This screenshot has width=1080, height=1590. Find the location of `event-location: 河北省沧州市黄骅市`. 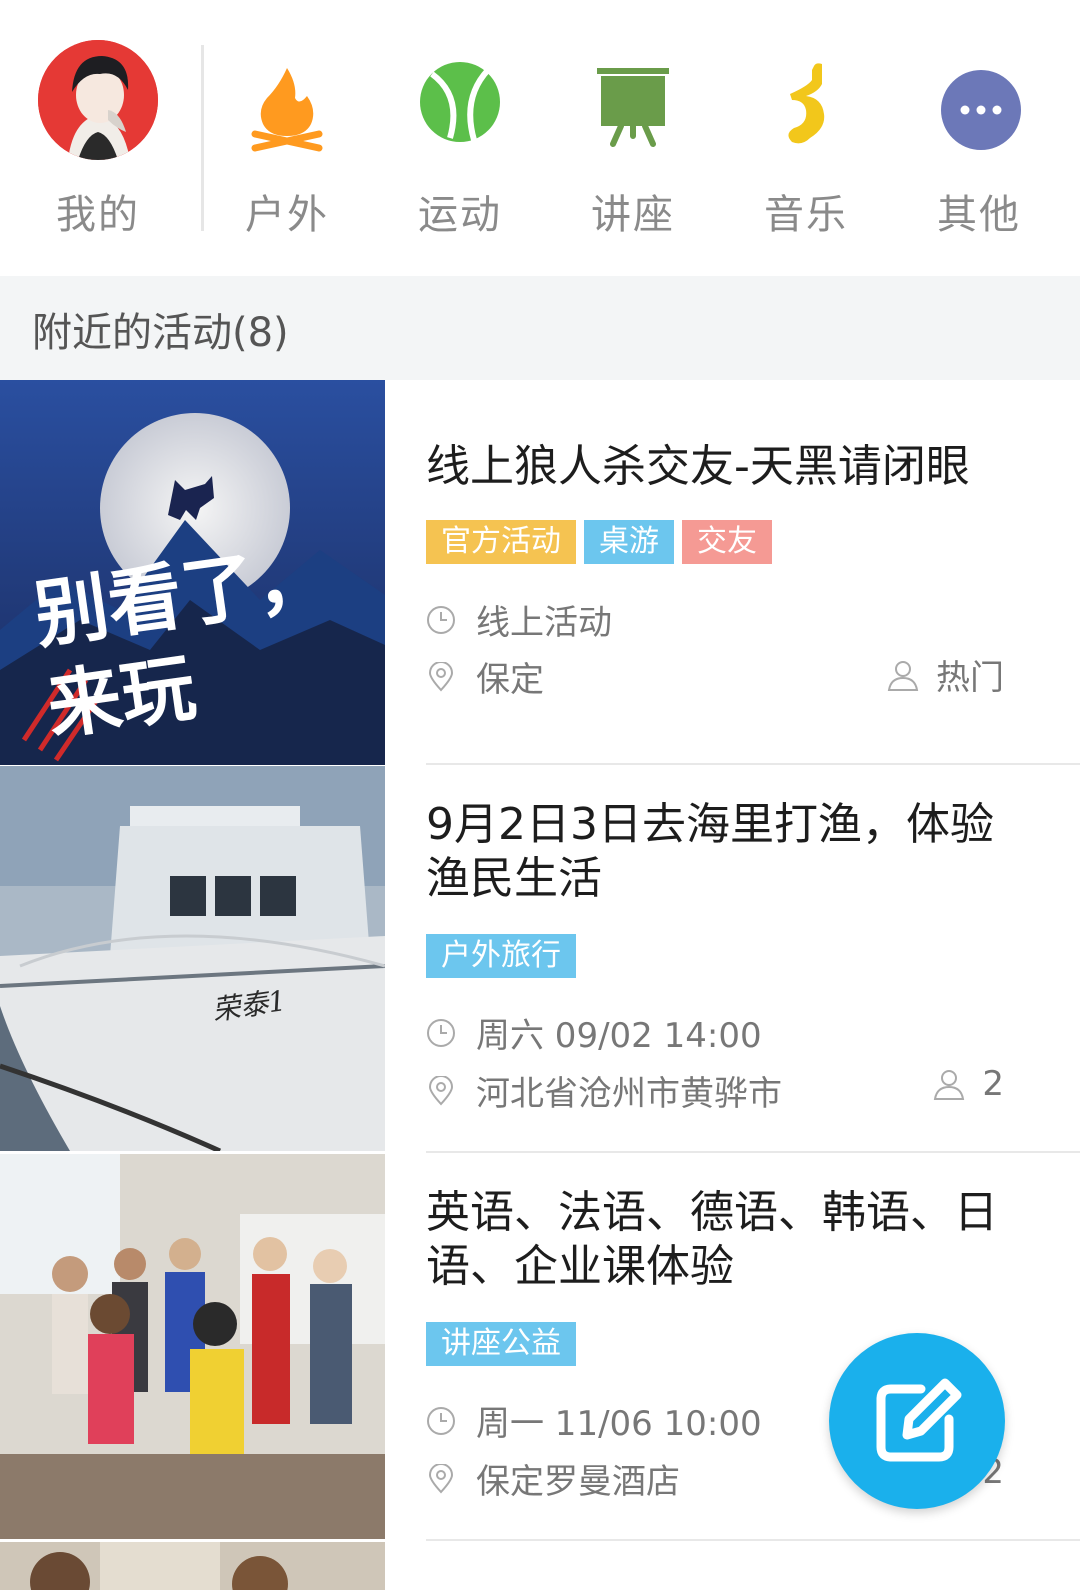

event-location: 河北省沧州市黄骅市 is located at coordinates (604, 1090).